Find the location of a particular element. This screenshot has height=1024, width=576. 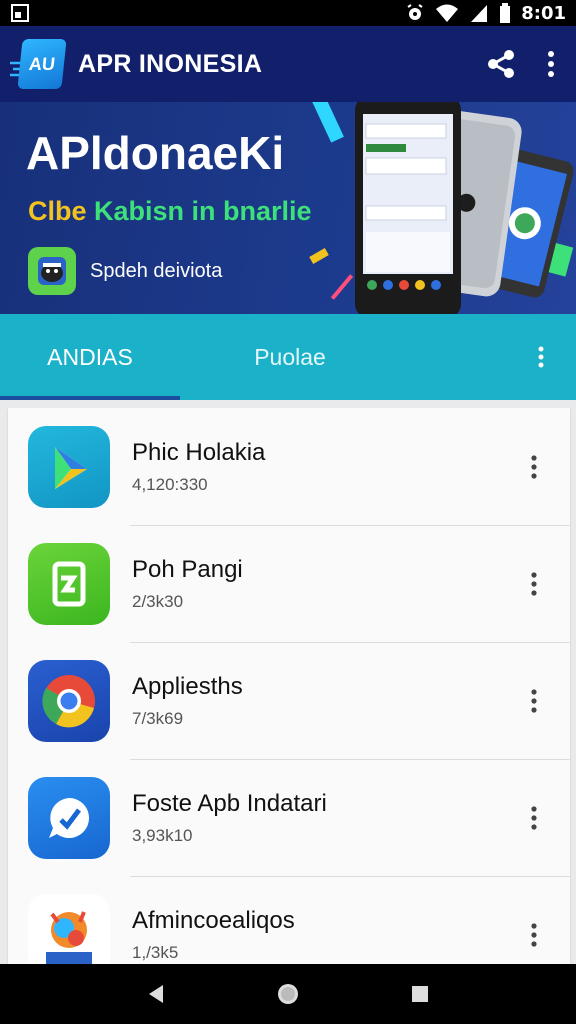

tab-puolae: Puolae is located at coordinates (290, 357).